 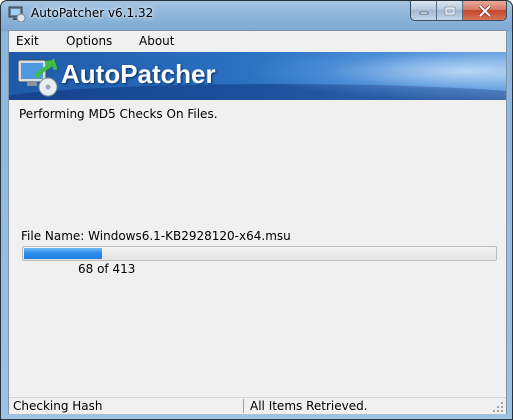 I want to click on progress-count: 68 of 413, so click(x=107, y=269).